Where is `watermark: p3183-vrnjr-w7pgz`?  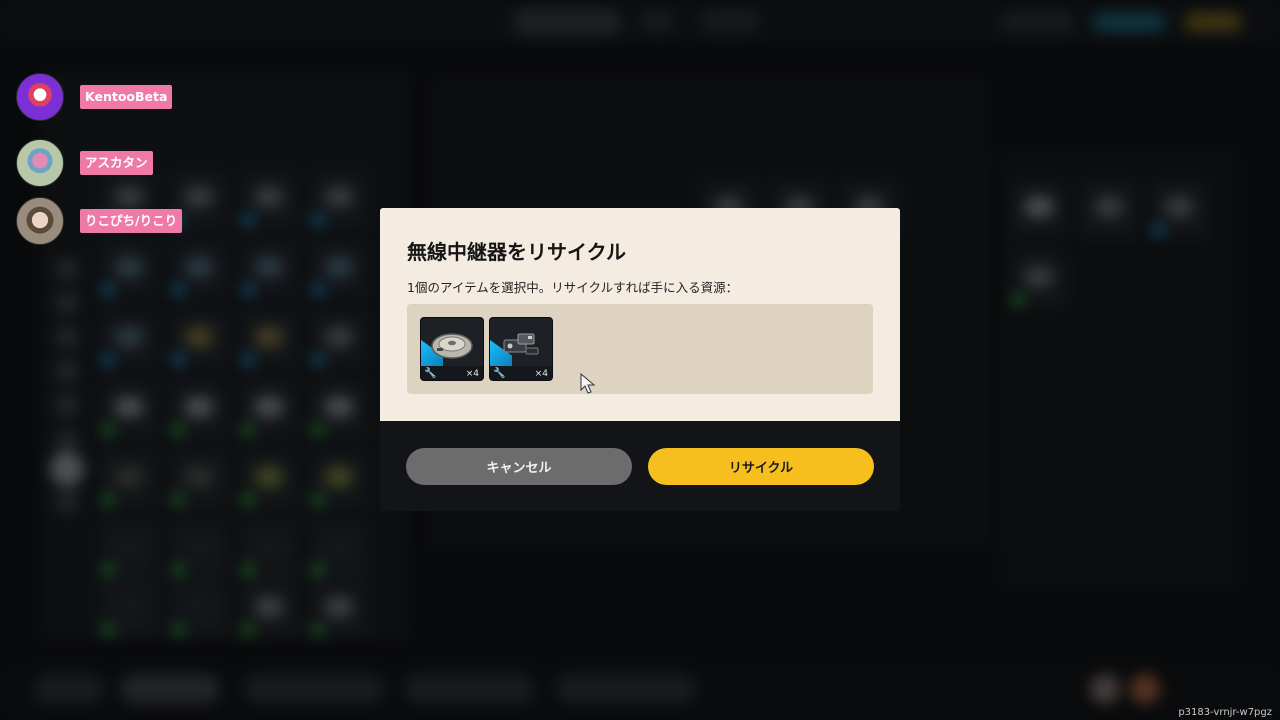
watermark: p3183-vrnjr-w7pgz is located at coordinates (1225, 712).